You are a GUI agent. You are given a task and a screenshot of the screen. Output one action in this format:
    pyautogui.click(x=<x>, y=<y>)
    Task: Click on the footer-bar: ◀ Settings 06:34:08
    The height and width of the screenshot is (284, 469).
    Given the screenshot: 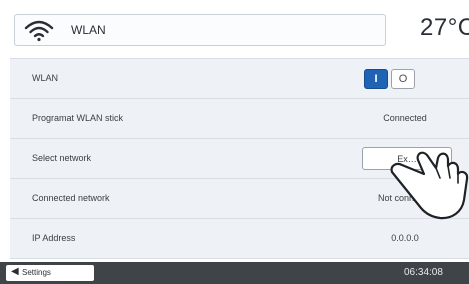 What is the action you would take?
    pyautogui.click(x=234, y=273)
    